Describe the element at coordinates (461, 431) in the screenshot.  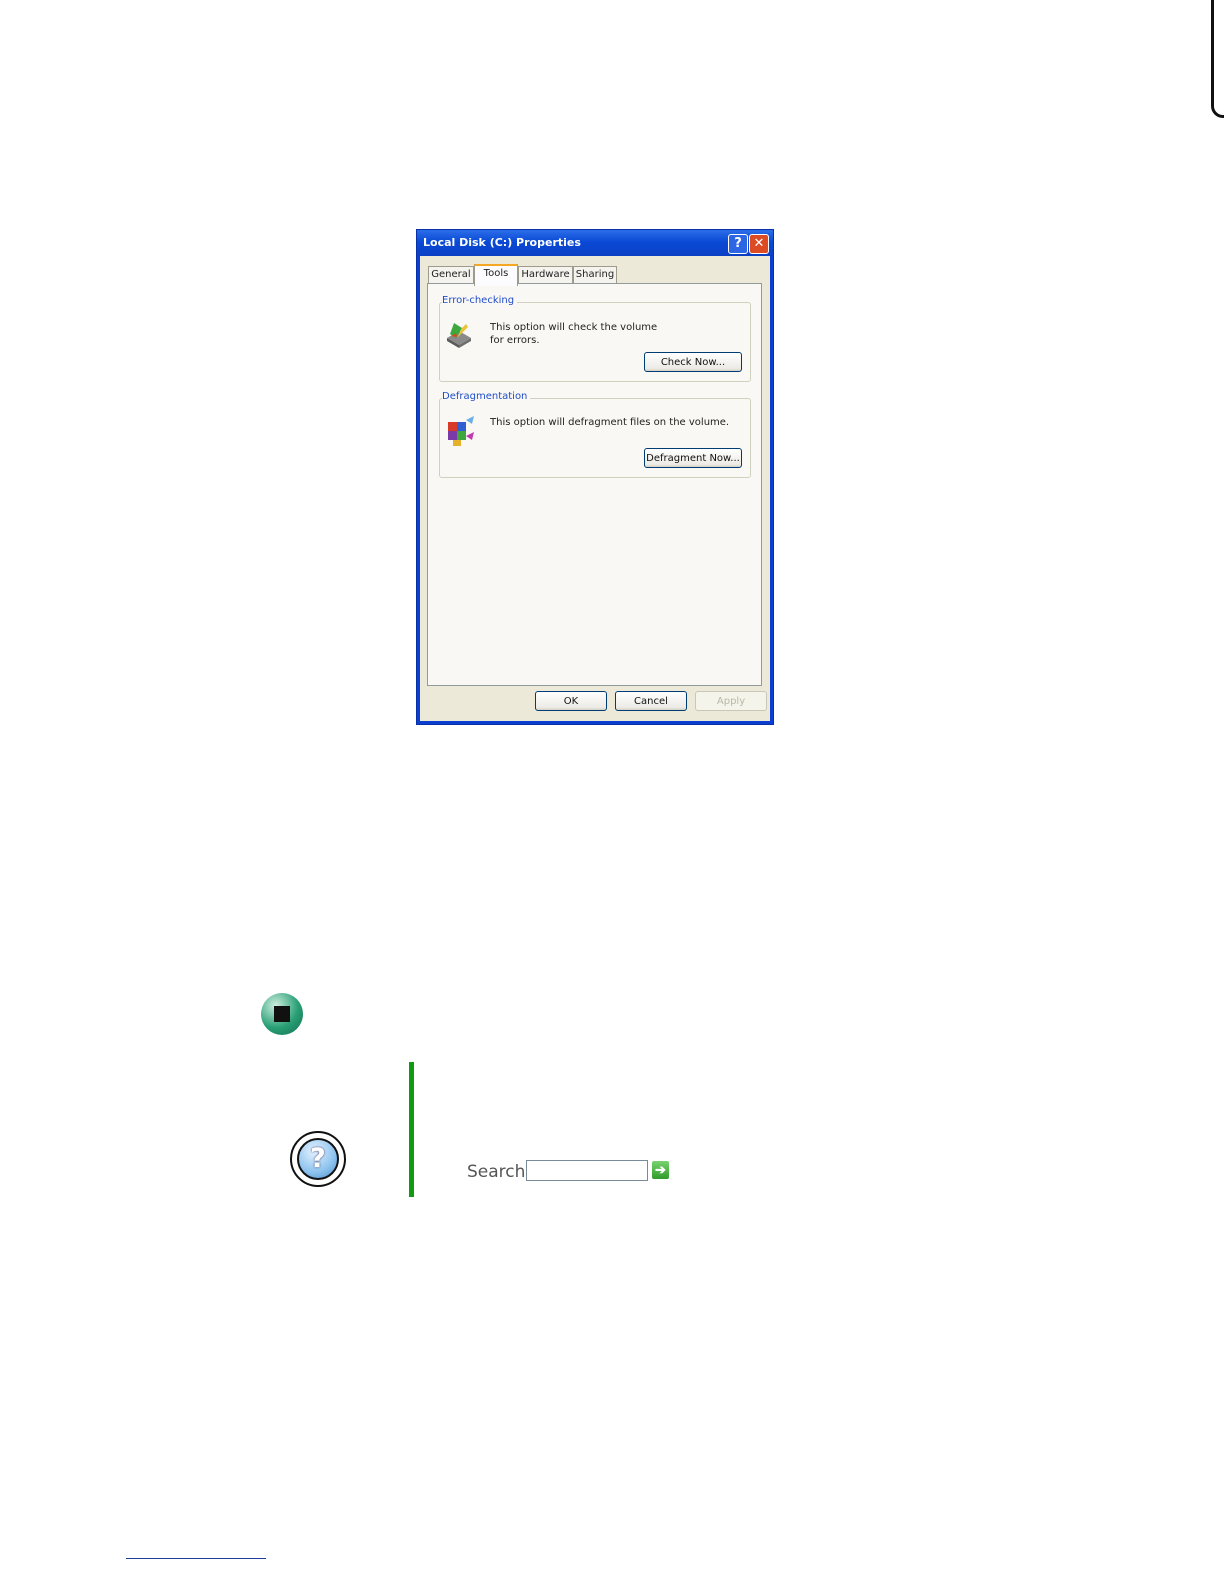
I see `defragment-icon` at that location.